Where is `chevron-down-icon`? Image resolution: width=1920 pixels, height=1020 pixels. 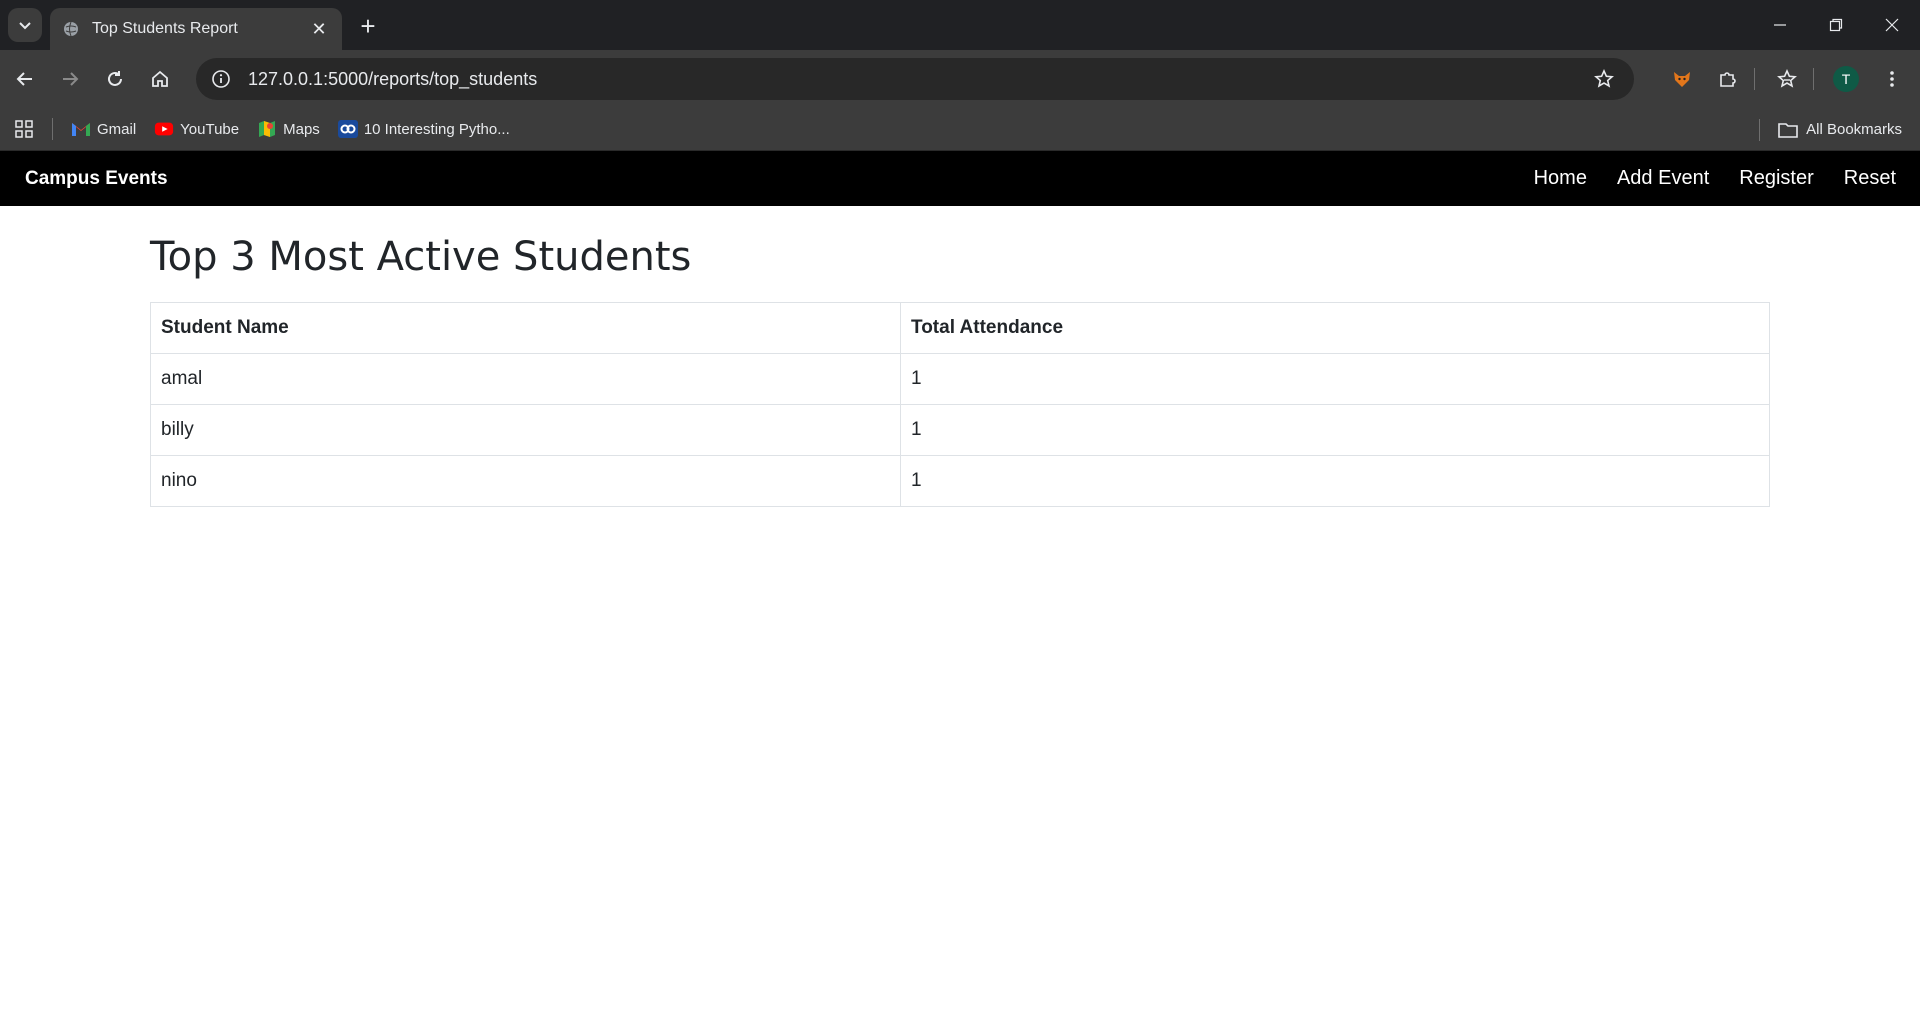 chevron-down-icon is located at coordinates (25, 26).